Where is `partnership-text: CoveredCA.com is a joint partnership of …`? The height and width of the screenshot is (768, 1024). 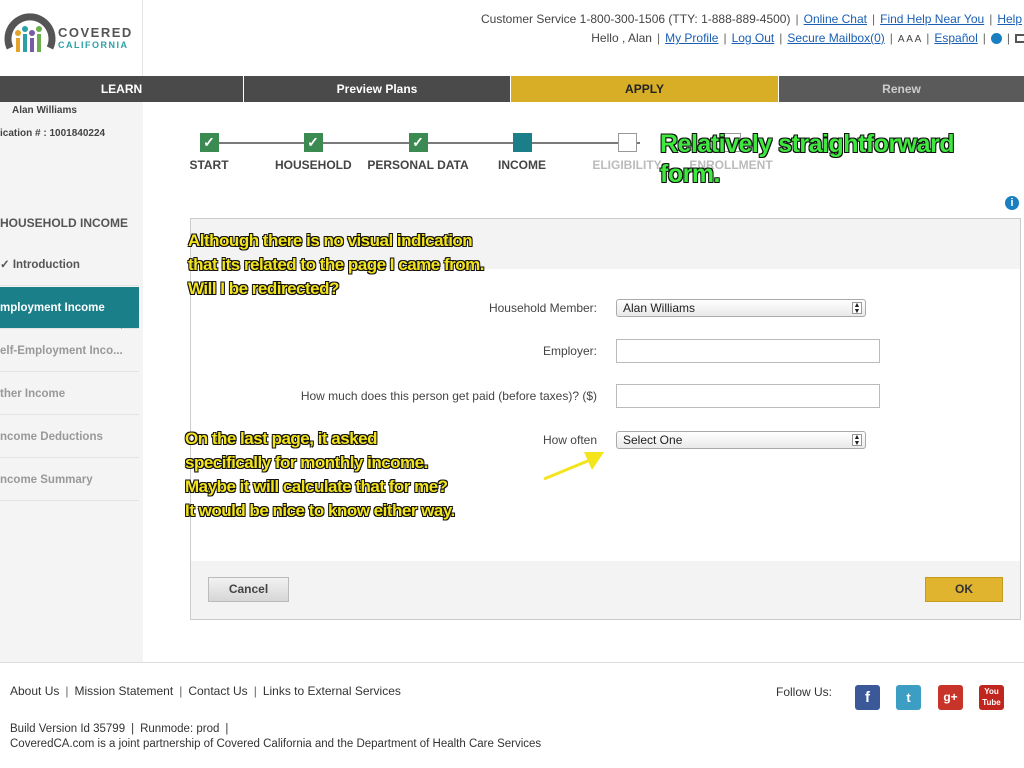
partnership-text: CoveredCA.com is a joint partnership of … is located at coordinates (276, 744).